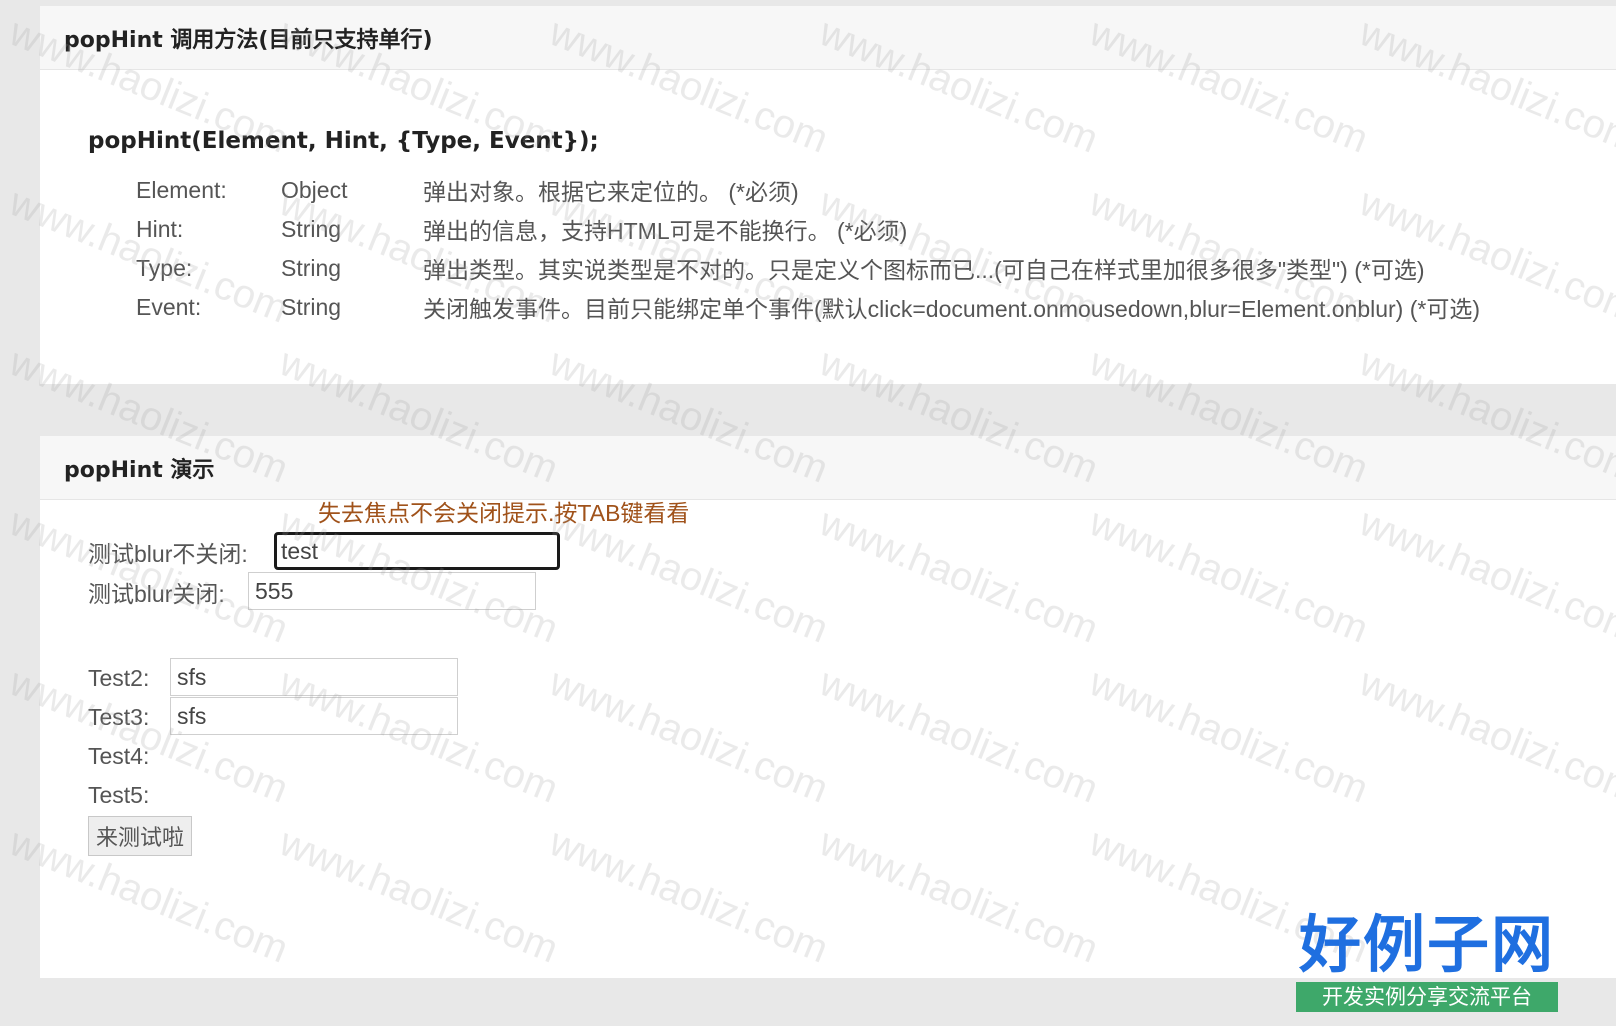 Image resolution: width=1616 pixels, height=1026 pixels. What do you see at coordinates (156, 594) in the screenshot?
I see `blur-close-label: 测试blur关闭:` at bounding box center [156, 594].